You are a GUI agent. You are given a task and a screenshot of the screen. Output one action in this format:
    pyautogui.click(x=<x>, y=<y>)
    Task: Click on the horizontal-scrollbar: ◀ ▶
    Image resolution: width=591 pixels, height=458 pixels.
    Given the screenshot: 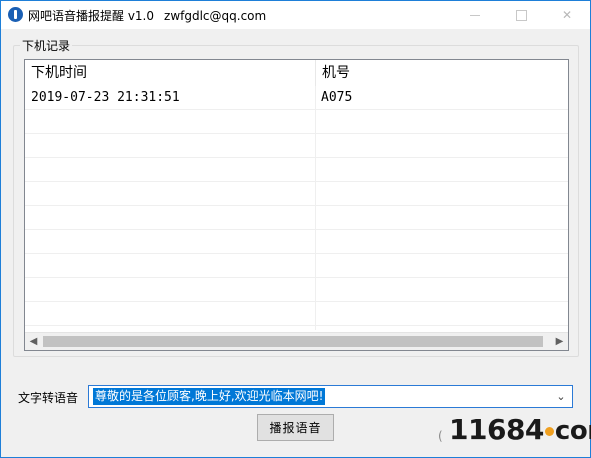 What is the action you would take?
    pyautogui.click(x=296, y=341)
    